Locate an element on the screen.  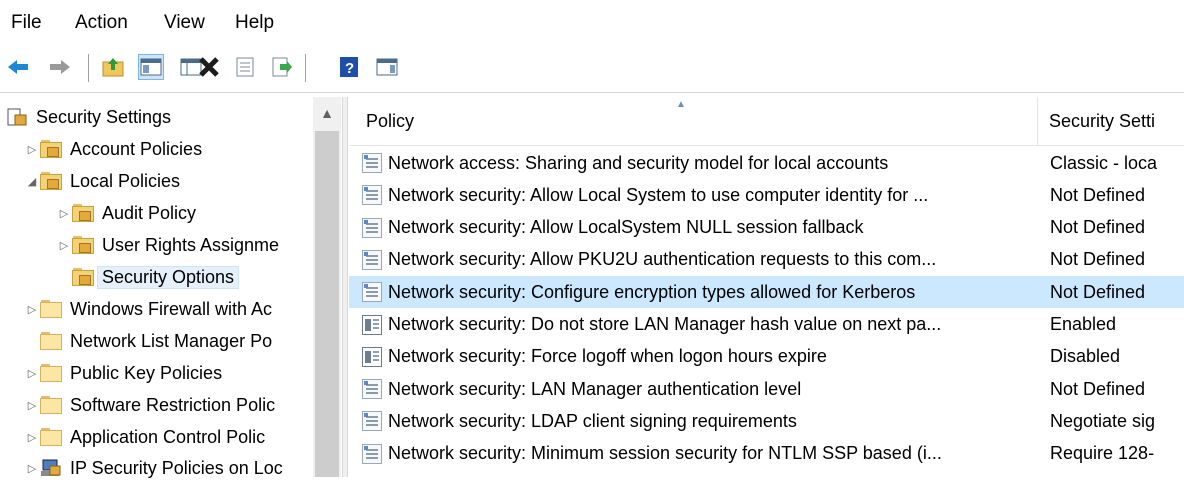
help-icon: ? is located at coordinates (349, 67).